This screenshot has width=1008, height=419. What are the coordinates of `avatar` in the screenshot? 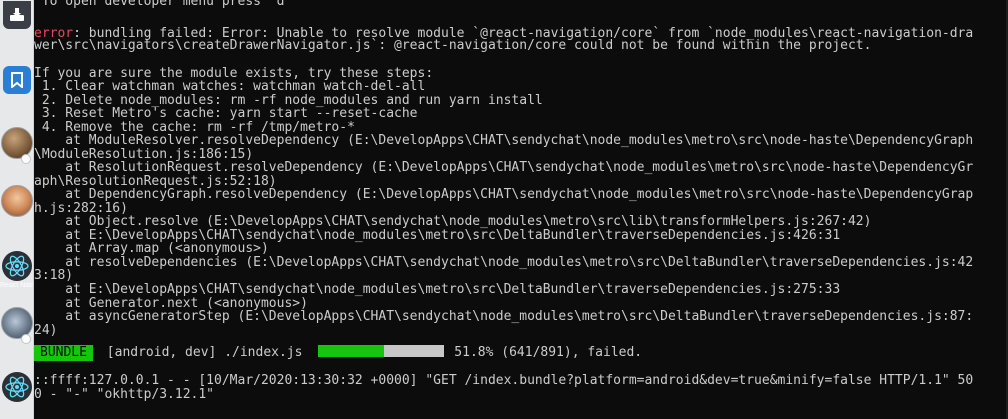 It's located at (16, 201).